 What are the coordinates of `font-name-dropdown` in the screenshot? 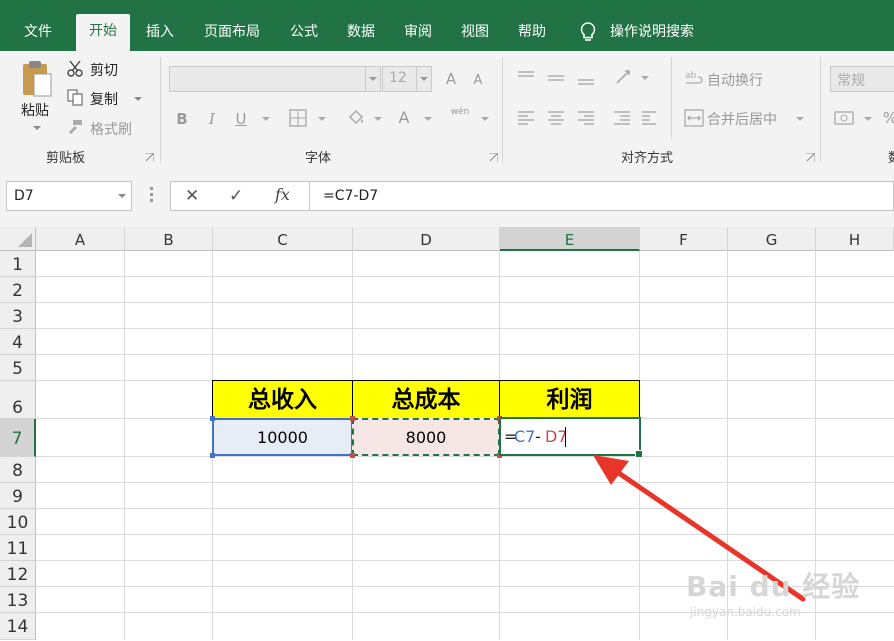 It's located at (275, 79).